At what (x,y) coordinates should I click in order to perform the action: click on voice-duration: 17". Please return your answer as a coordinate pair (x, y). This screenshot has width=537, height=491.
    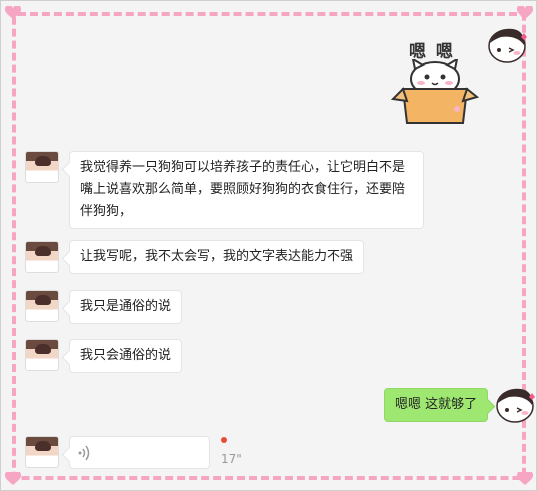
    Looking at the image, I should click on (231, 459).